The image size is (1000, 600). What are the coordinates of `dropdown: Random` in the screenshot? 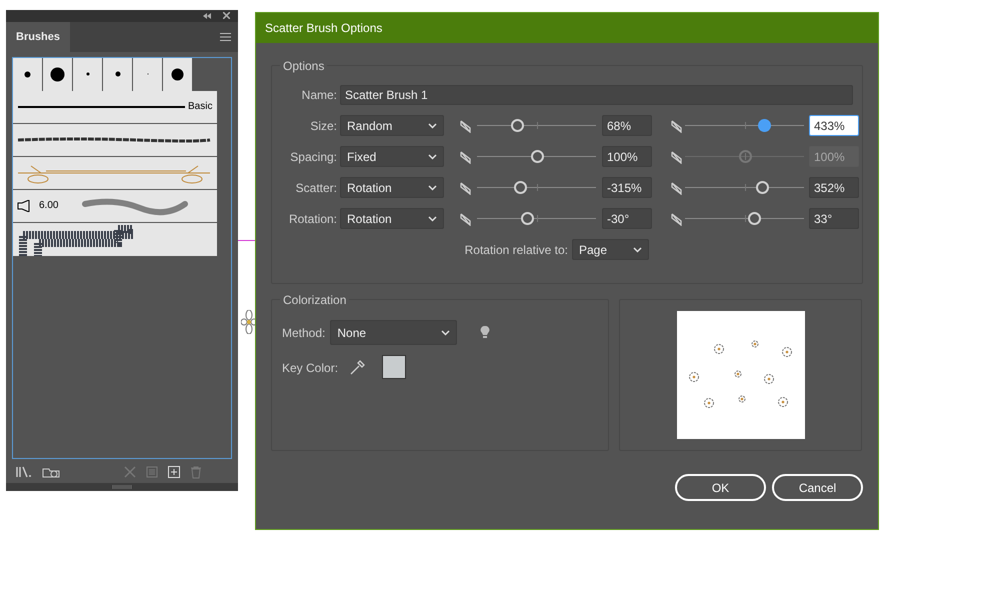 It's located at (392, 125).